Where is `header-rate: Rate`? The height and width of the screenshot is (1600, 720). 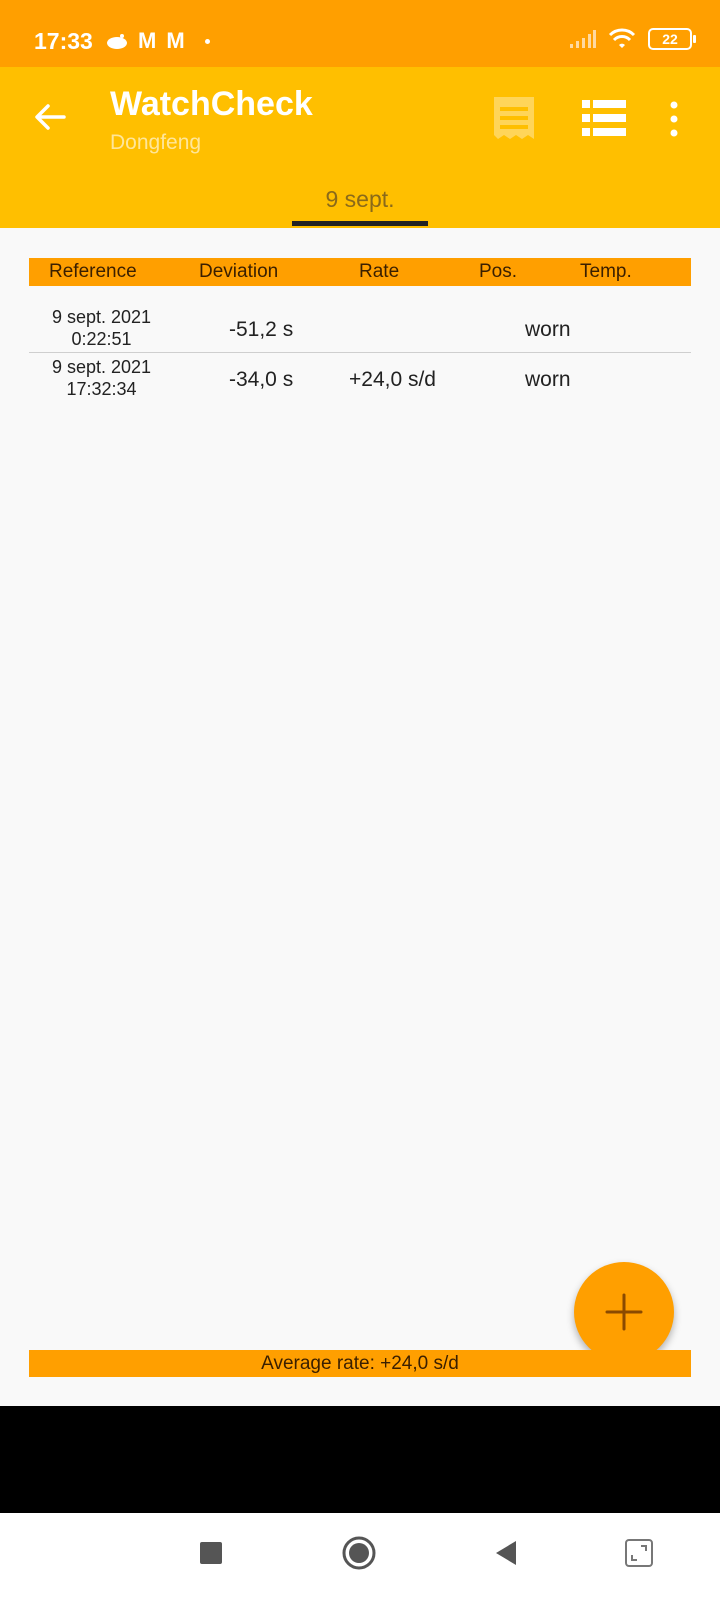 header-rate: Rate is located at coordinates (379, 271).